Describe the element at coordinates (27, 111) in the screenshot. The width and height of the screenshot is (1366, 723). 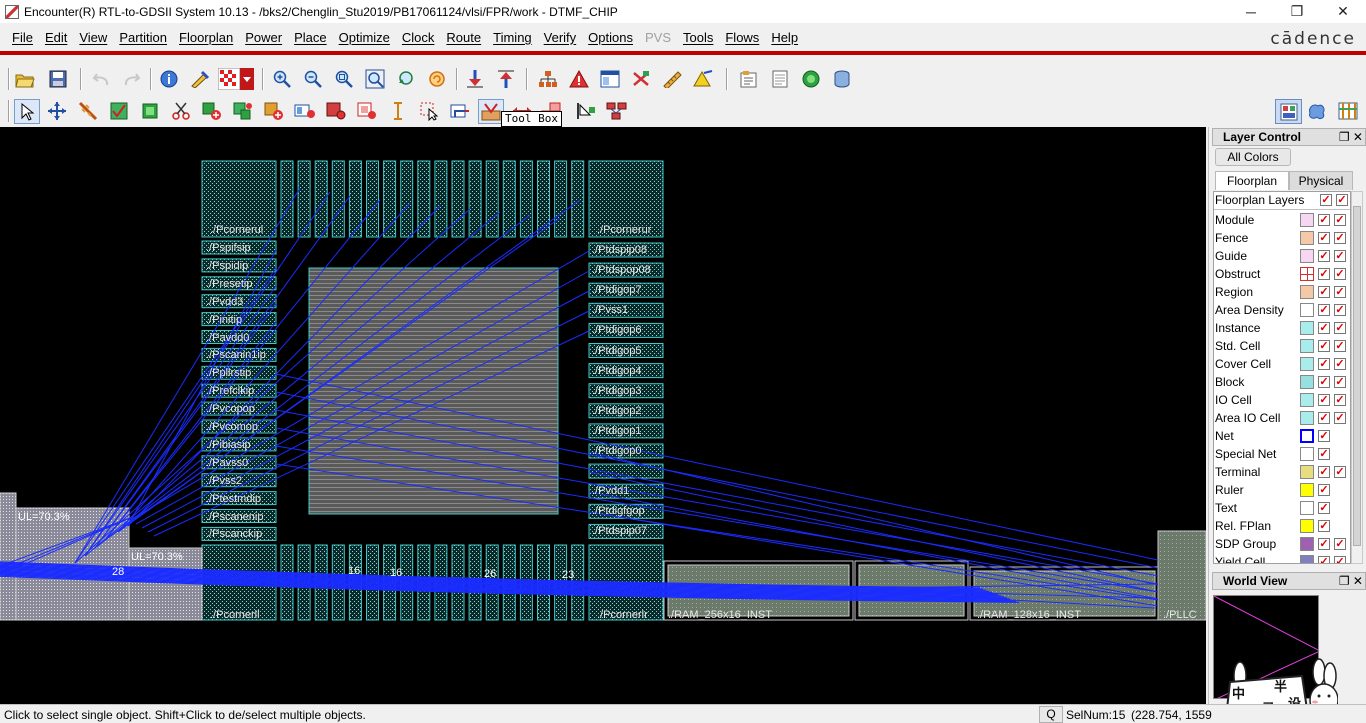
I see `select-pointer-icon` at that location.